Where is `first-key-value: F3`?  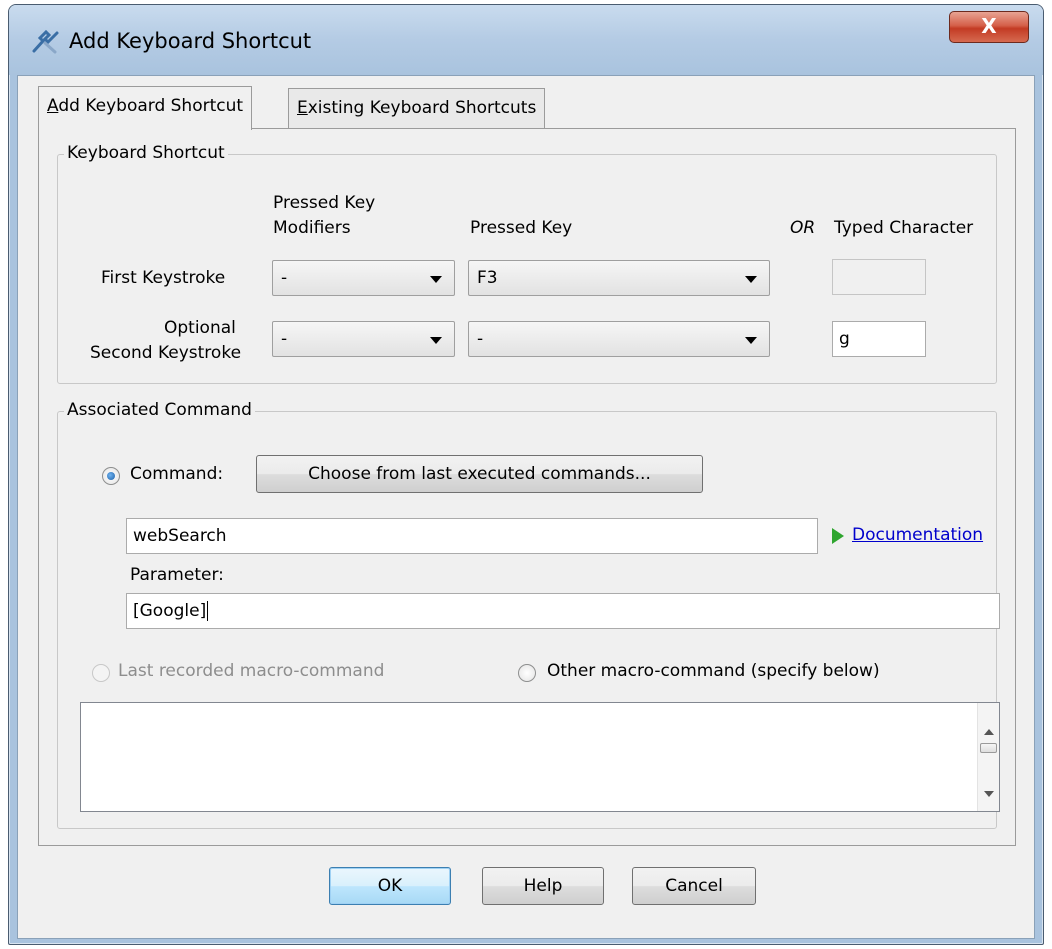 first-key-value: F3 is located at coordinates (487, 278).